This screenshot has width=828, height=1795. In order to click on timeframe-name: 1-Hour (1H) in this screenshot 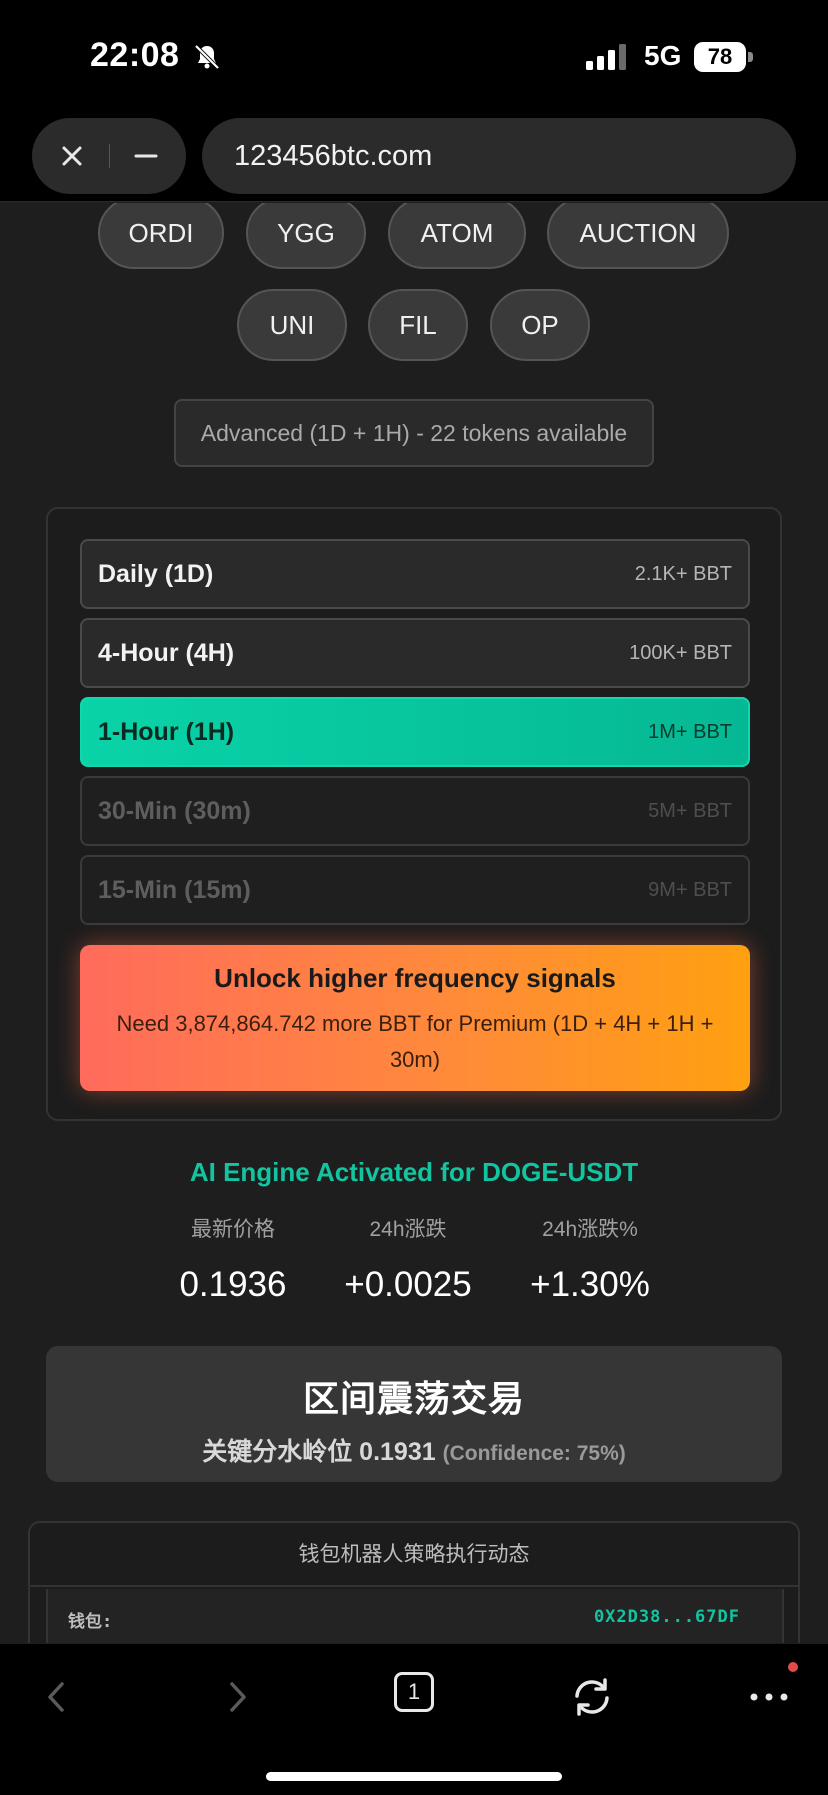, I will do `click(166, 732)`.